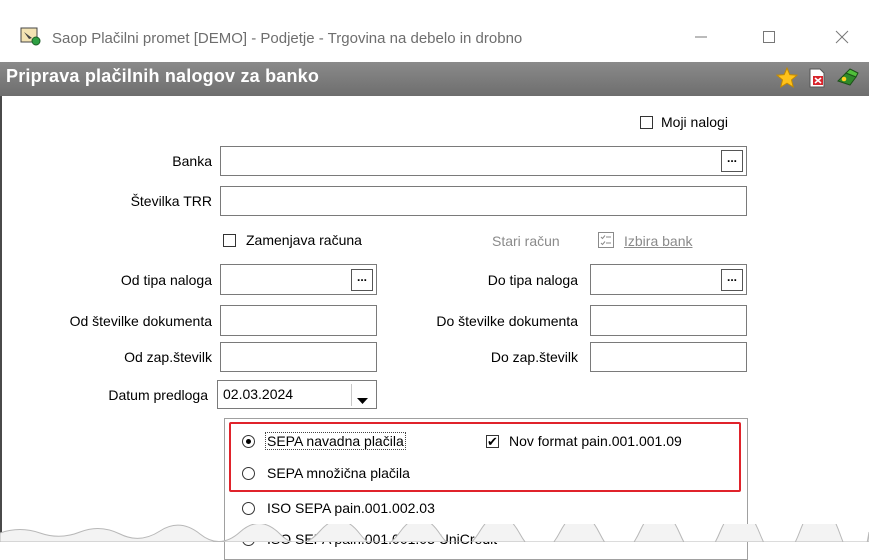 The height and width of the screenshot is (560, 869). Describe the element at coordinates (658, 241) in the screenshot. I see `izbira-bank-link: Izbira bank` at that location.